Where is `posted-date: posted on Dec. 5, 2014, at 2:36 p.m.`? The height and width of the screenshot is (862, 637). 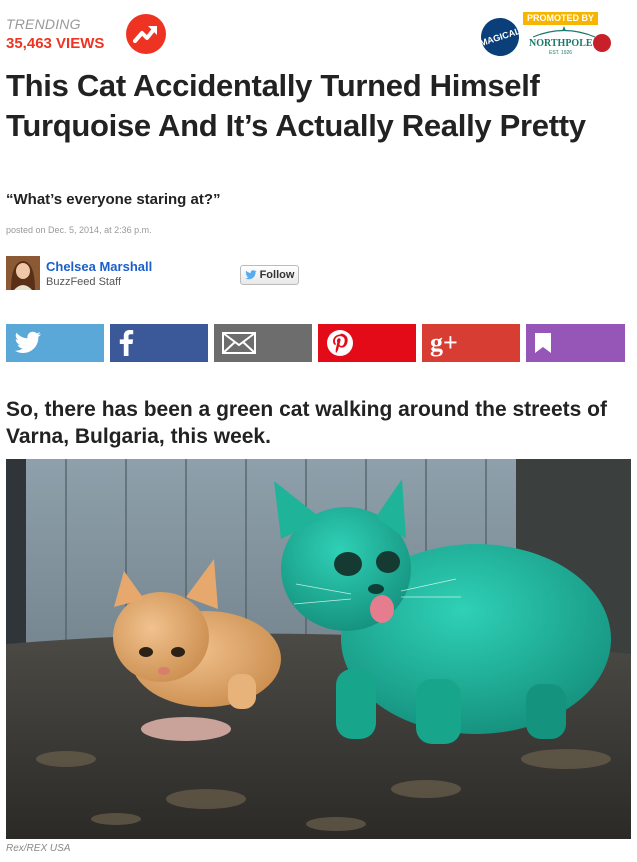
posted-date: posted on Dec. 5, 2014, at 2:36 p.m. is located at coordinates (79, 230).